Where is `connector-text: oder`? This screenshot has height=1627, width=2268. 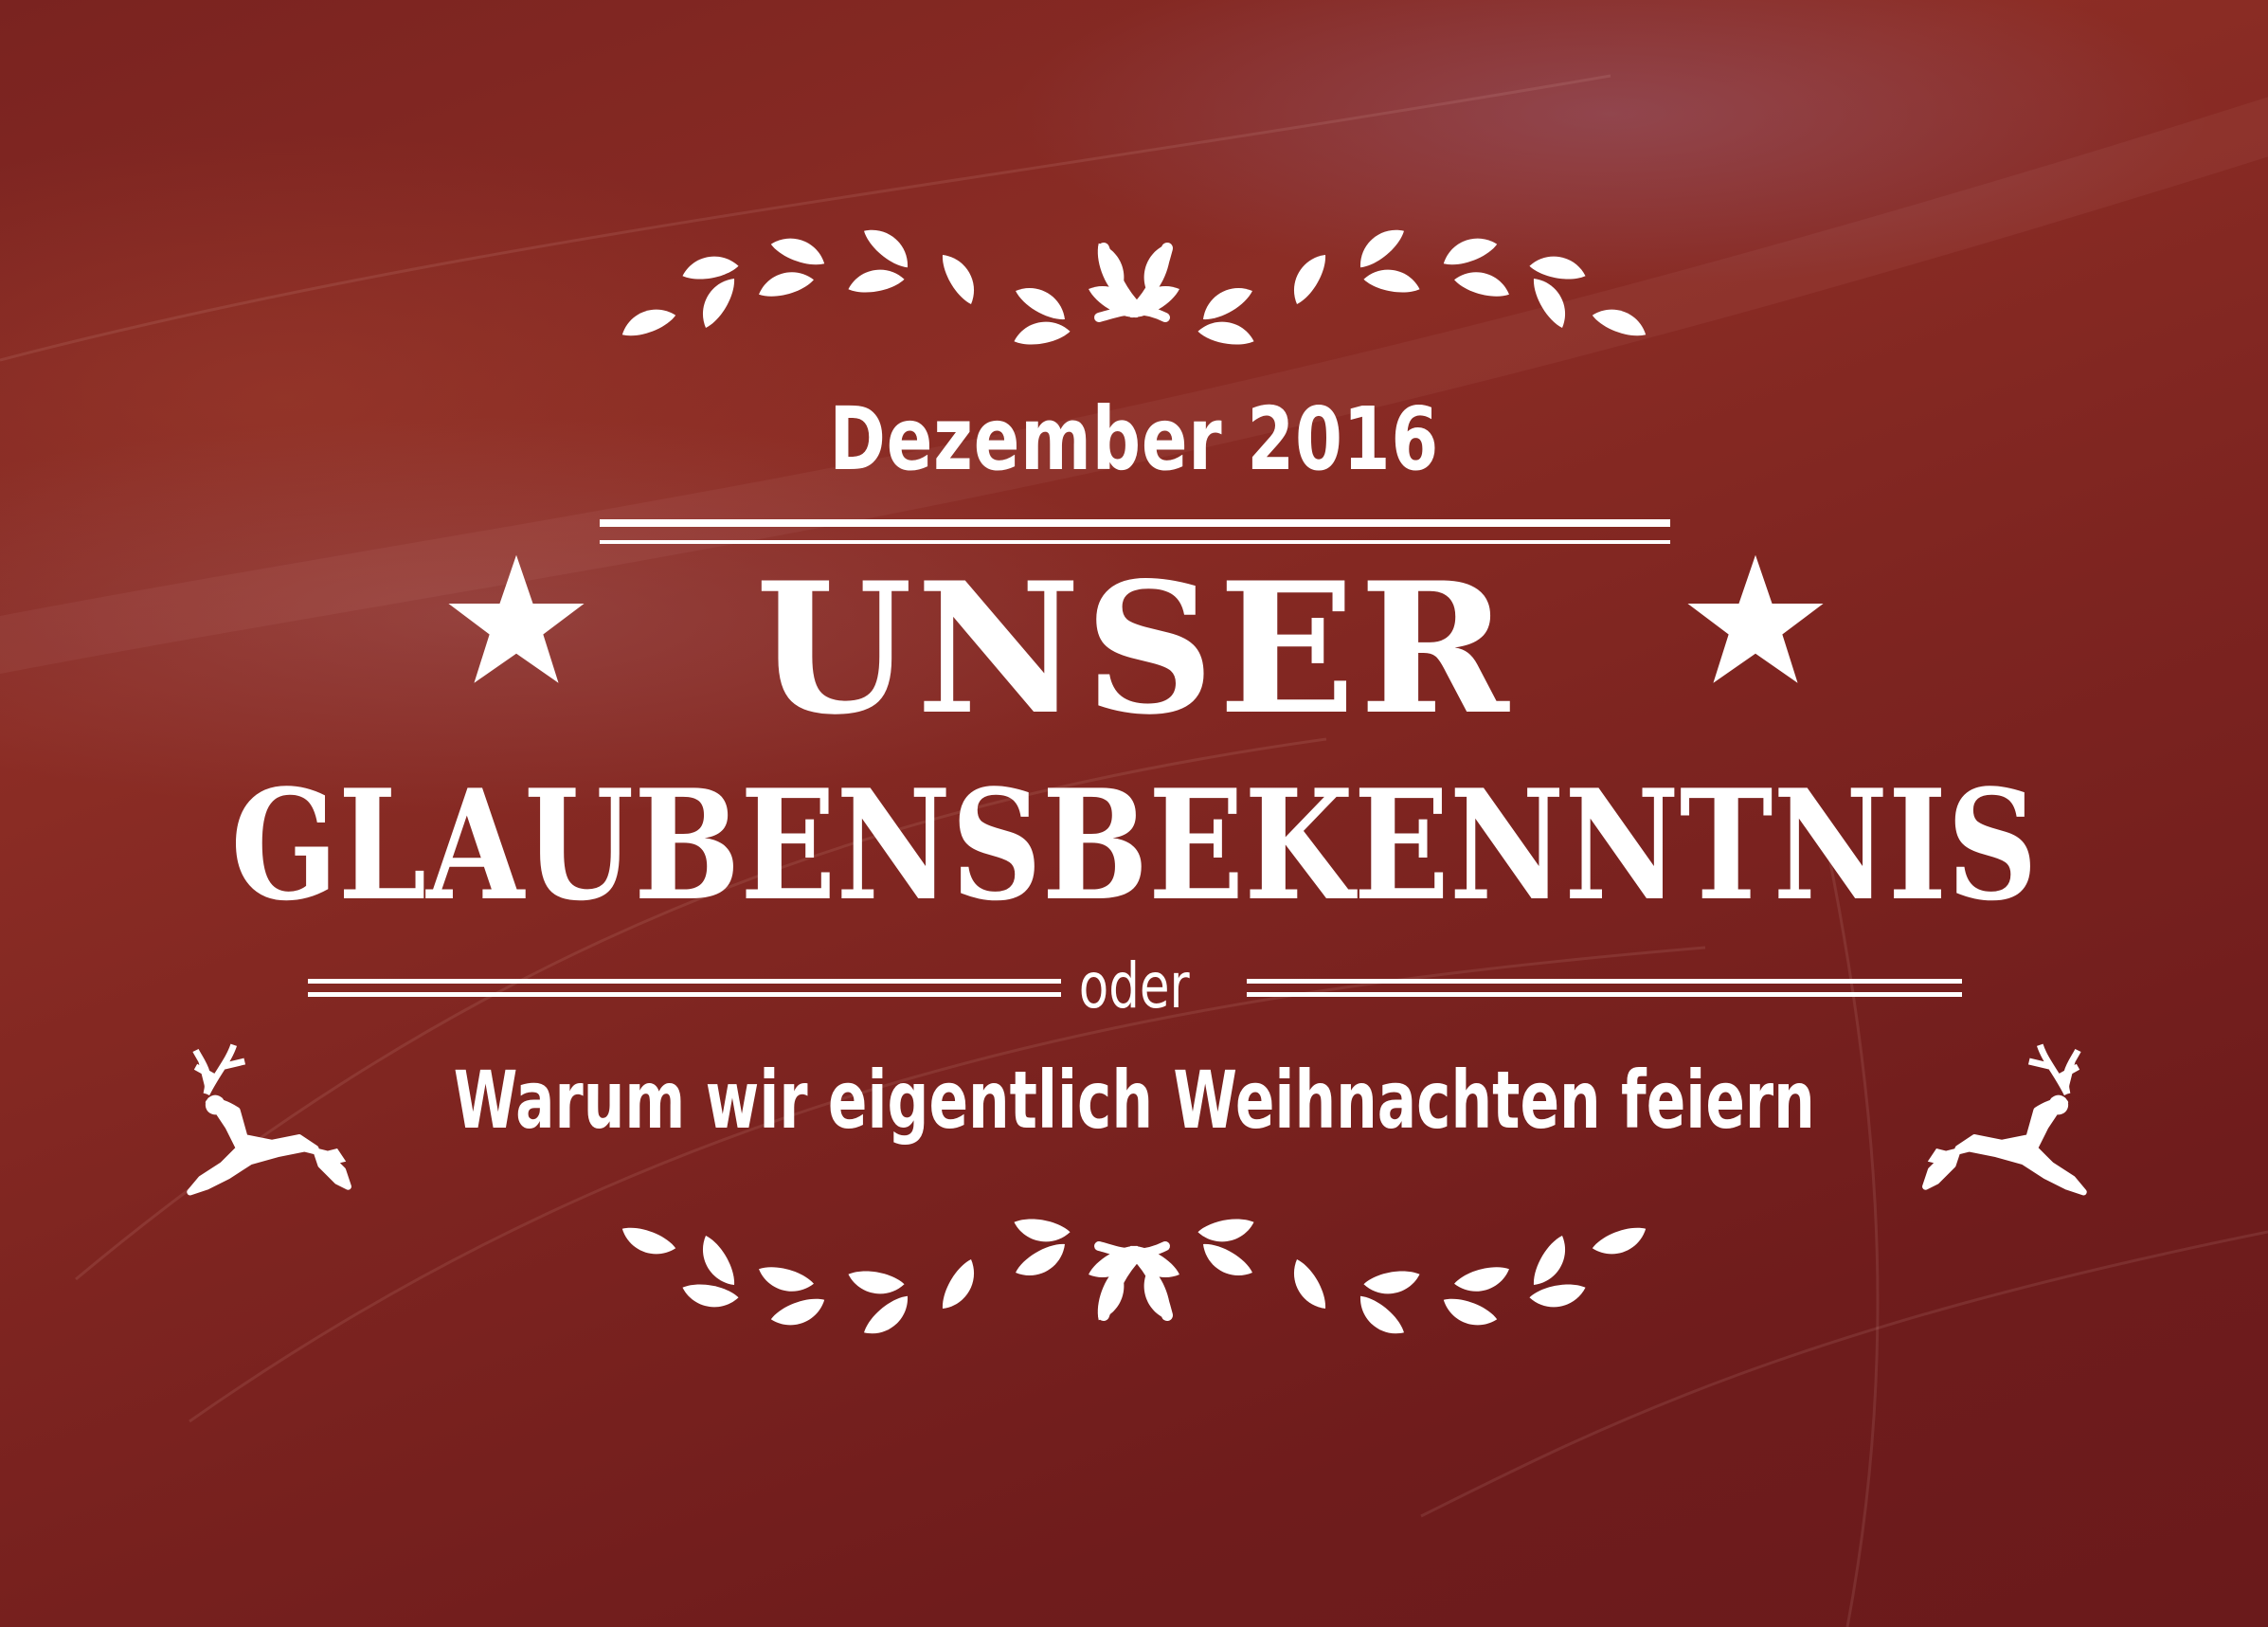
connector-text: oder is located at coordinates (1134, 985).